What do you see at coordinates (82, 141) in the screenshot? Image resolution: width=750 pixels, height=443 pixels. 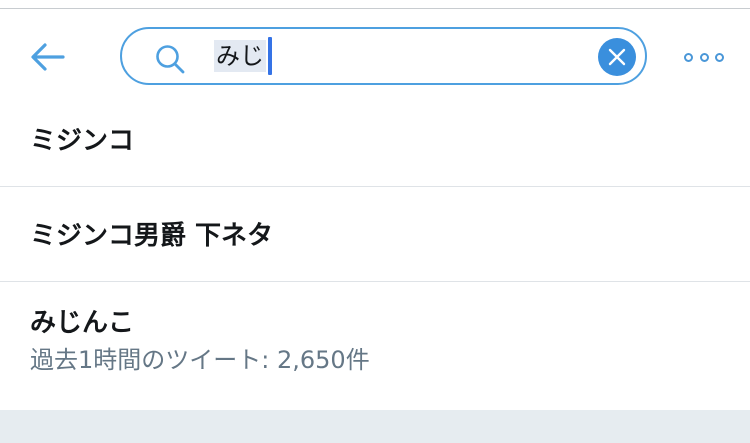 I see `suggestion-label: ミジンコ` at bounding box center [82, 141].